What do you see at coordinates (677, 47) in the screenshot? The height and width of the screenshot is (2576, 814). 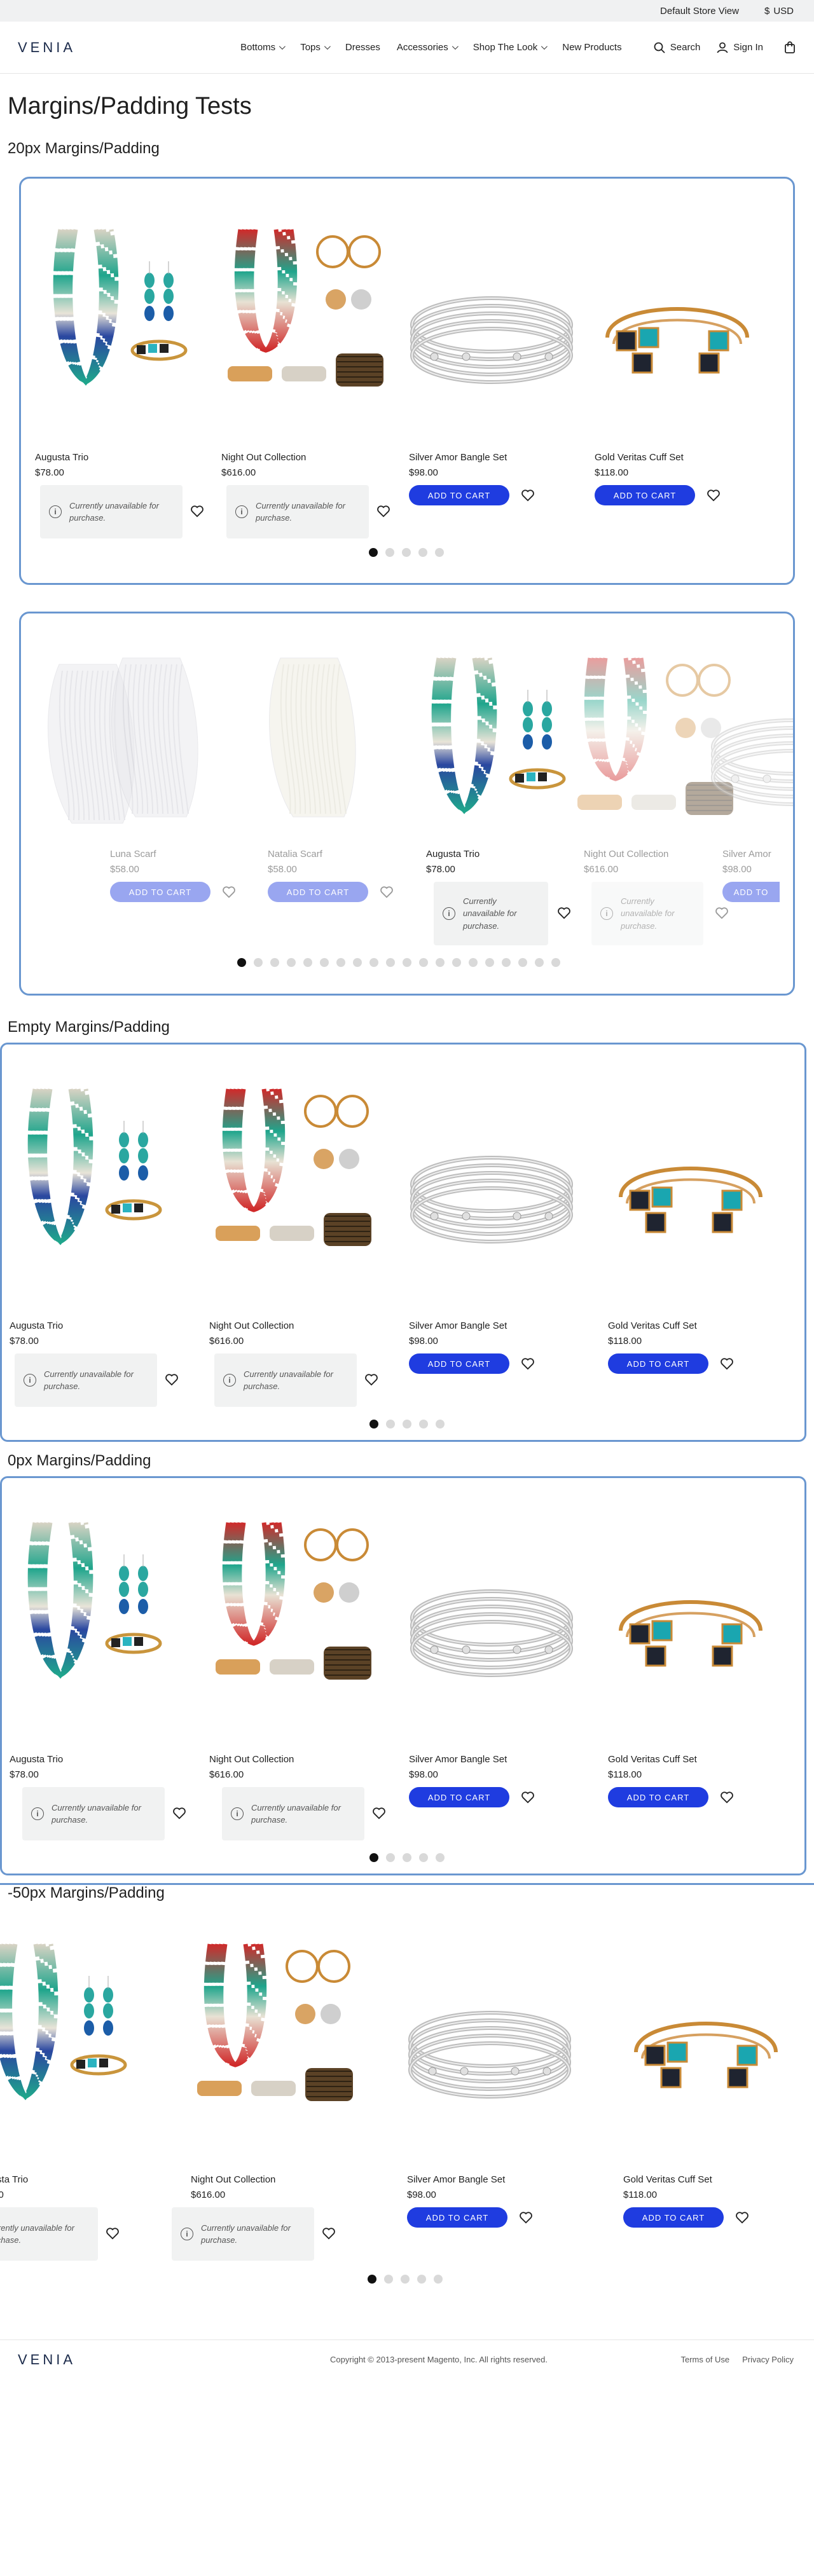 I see `search-button: Search` at bounding box center [677, 47].